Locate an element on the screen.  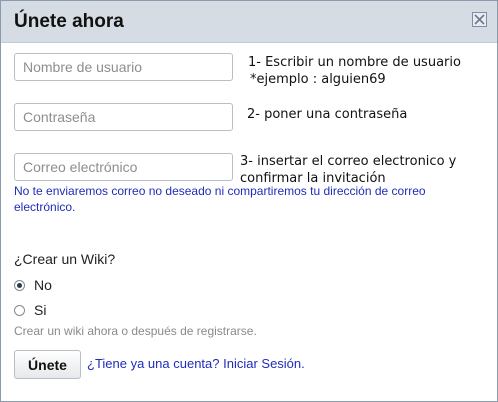
step1-line2: *ejemplo : alguien69 is located at coordinates (318, 79).